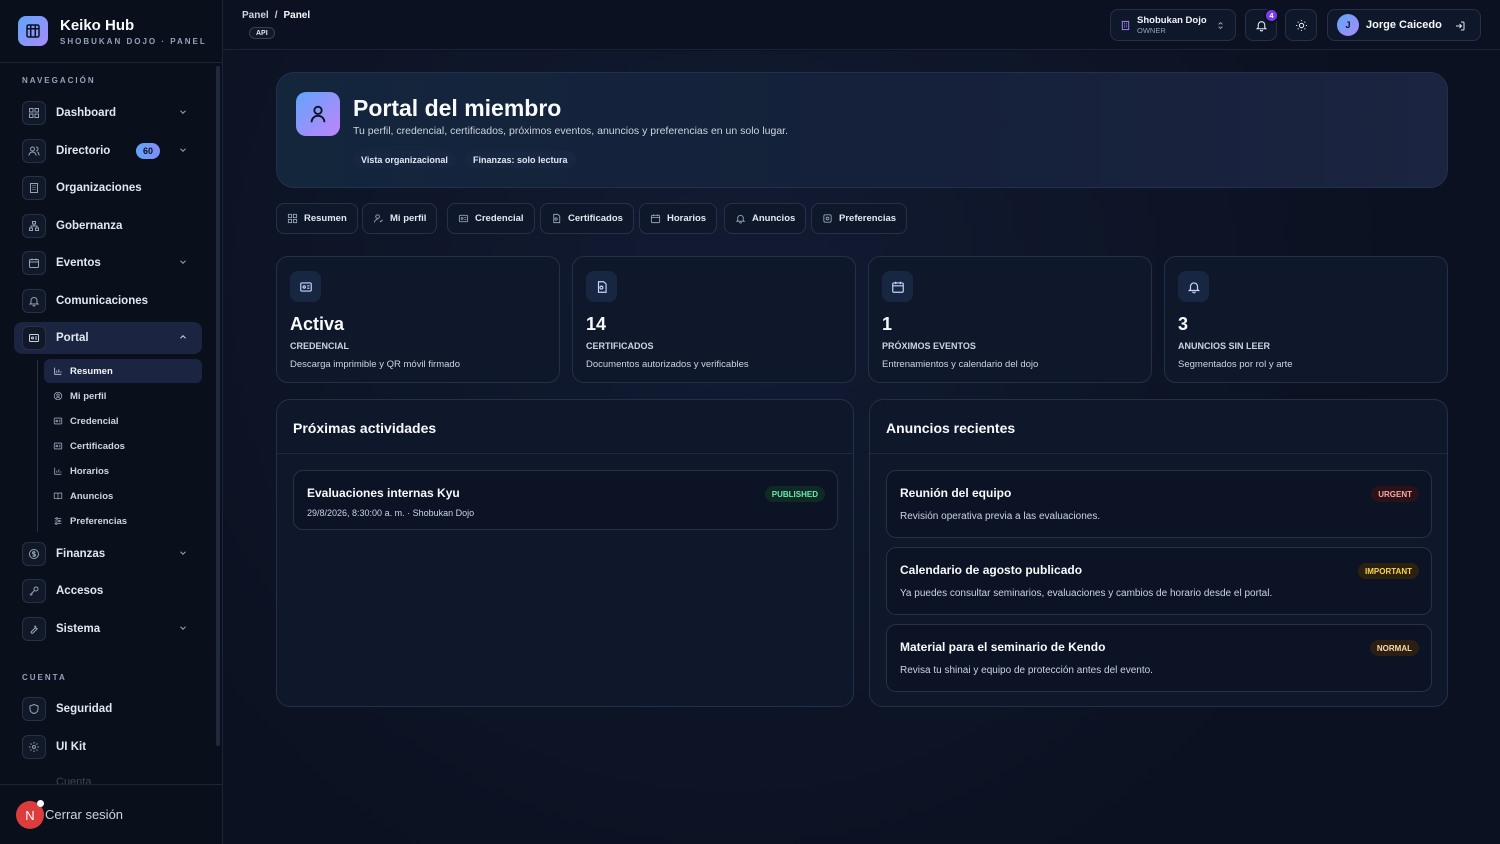  I want to click on submenu-item-credencial: Credencial, so click(123, 421).